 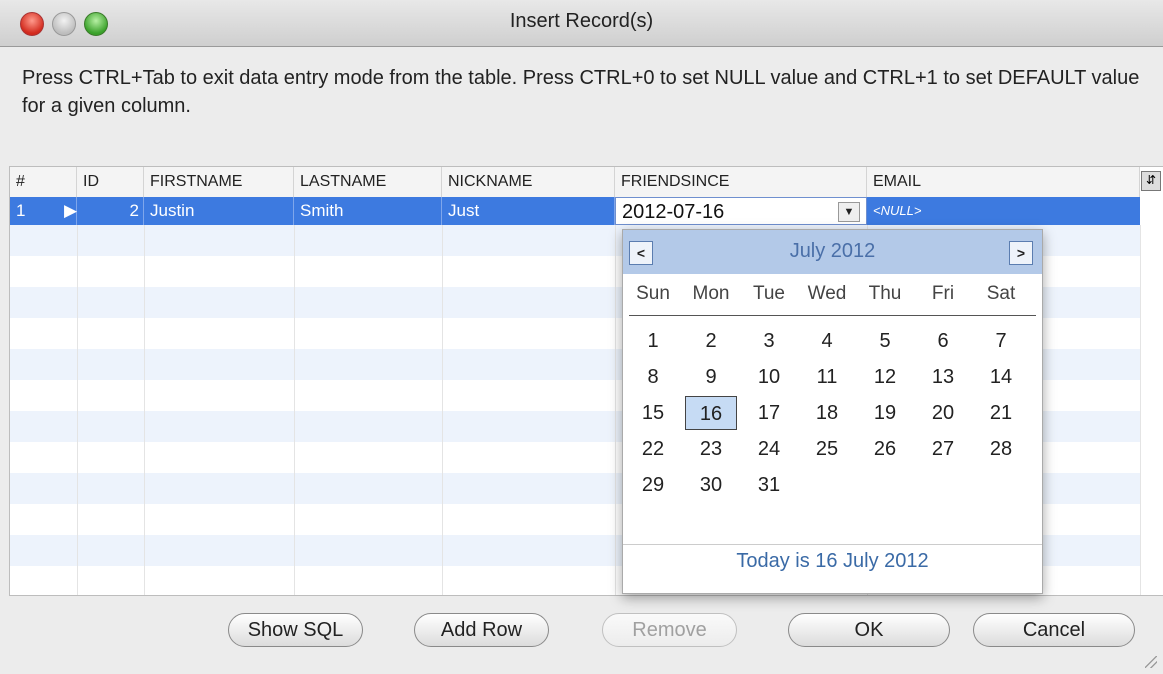 What do you see at coordinates (849, 212) in the screenshot?
I see `date-dropdown-button: ▼` at bounding box center [849, 212].